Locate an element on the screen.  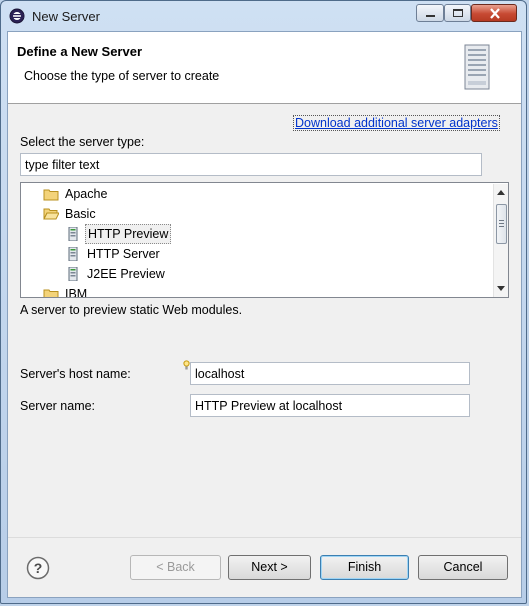
scroll-thumb is located at coordinates (501, 224).